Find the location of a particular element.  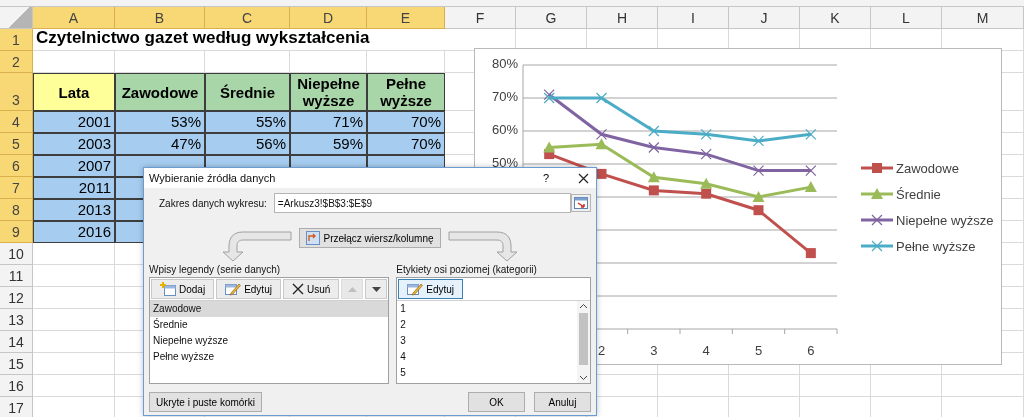

scroll-down-icon is located at coordinates (583, 378).